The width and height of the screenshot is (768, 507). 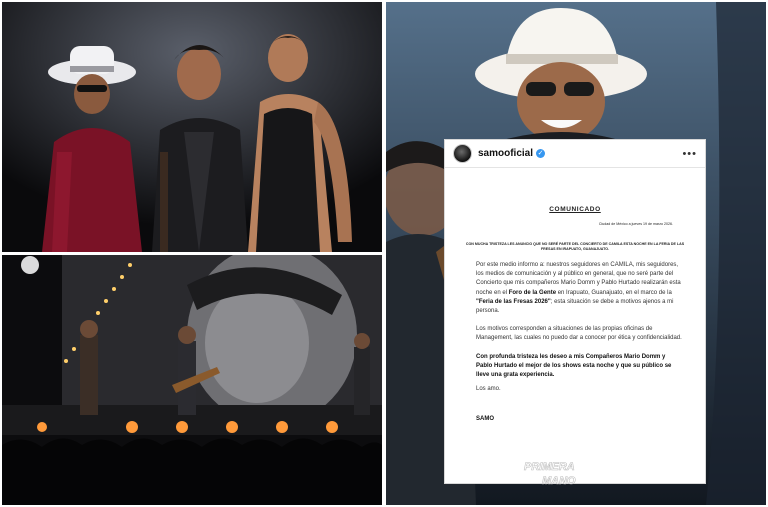 What do you see at coordinates (549, 467) in the screenshot?
I see `watermark-line-1: PRIMERA` at bounding box center [549, 467].